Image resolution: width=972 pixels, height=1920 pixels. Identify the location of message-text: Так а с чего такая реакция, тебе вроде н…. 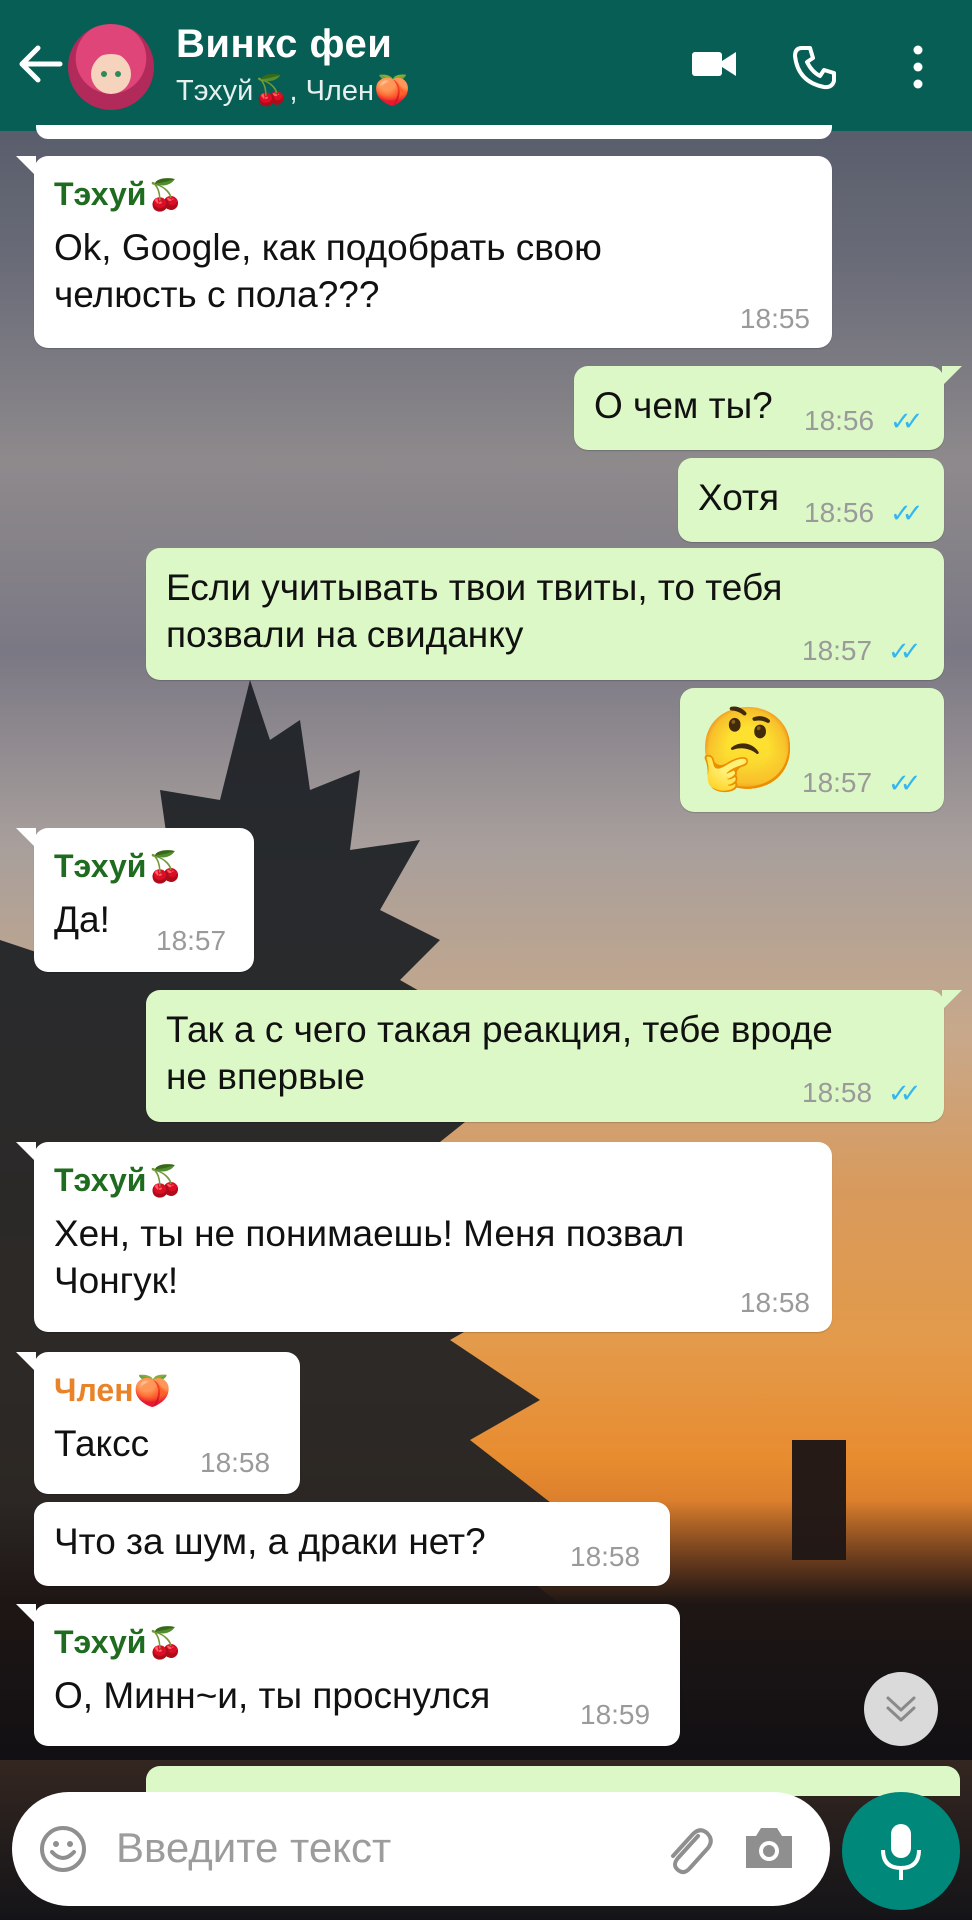
(499, 1053).